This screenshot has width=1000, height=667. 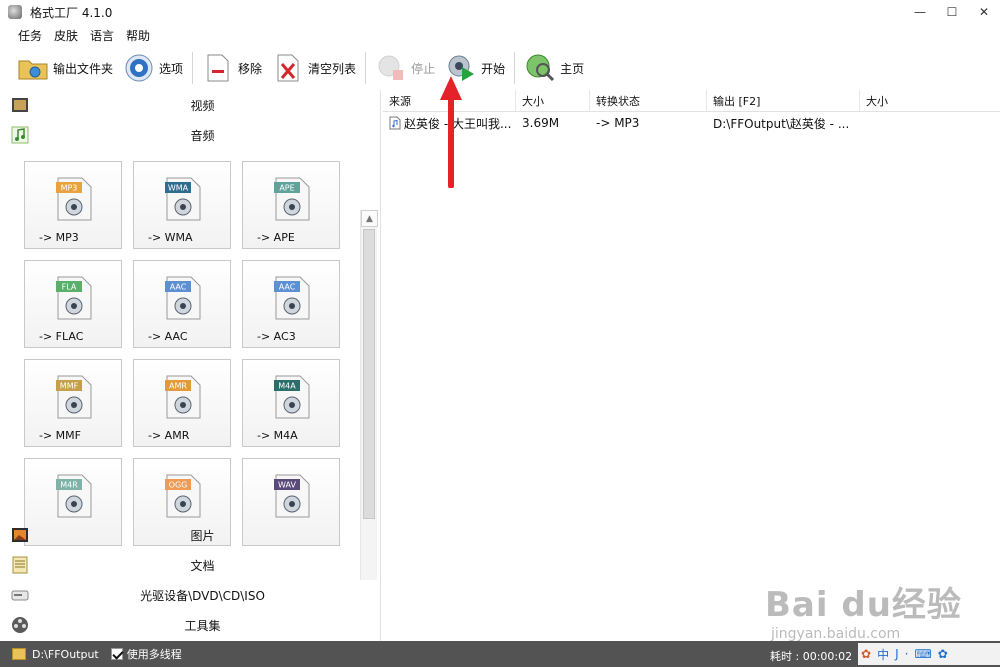 I want to click on output-folder-button: 输出文件夹, so click(x=65, y=68).